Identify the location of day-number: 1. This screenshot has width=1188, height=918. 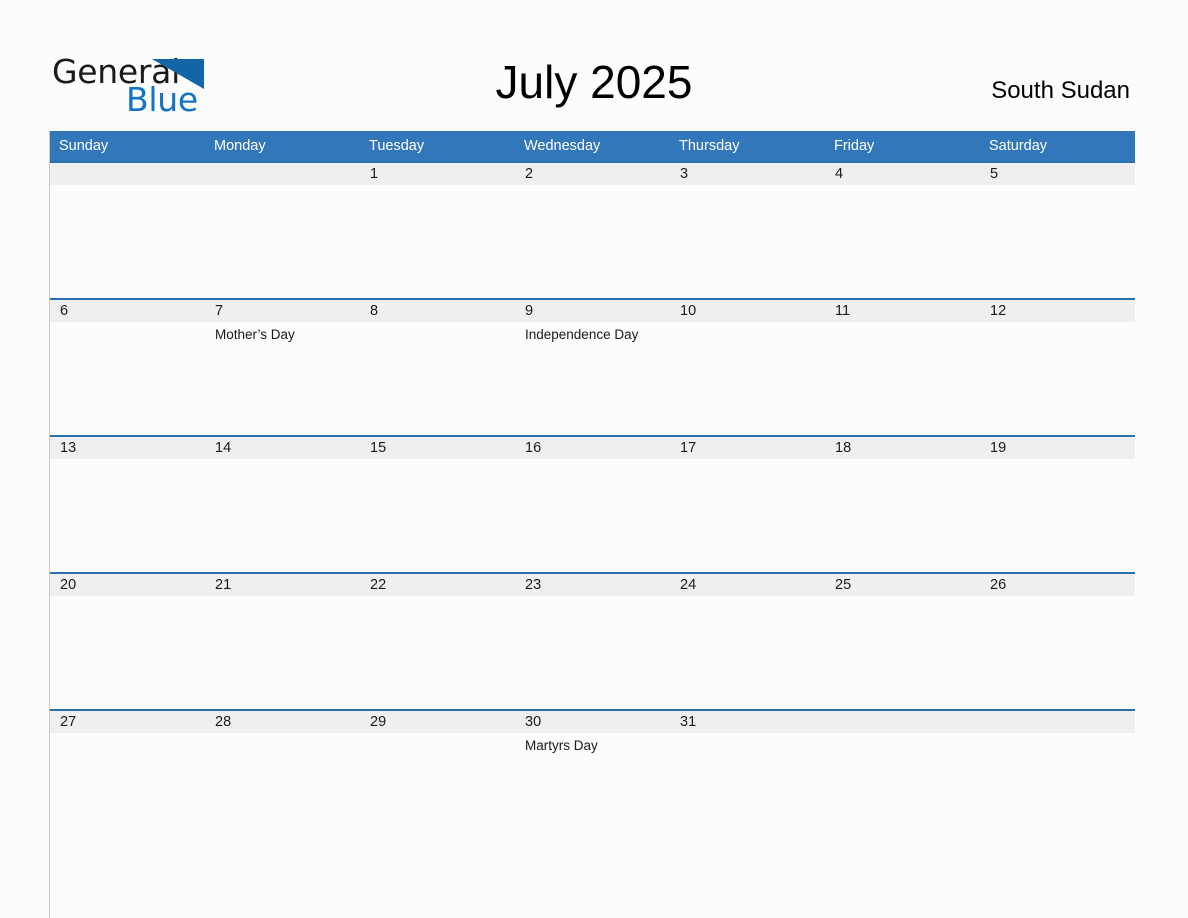
(437, 174).